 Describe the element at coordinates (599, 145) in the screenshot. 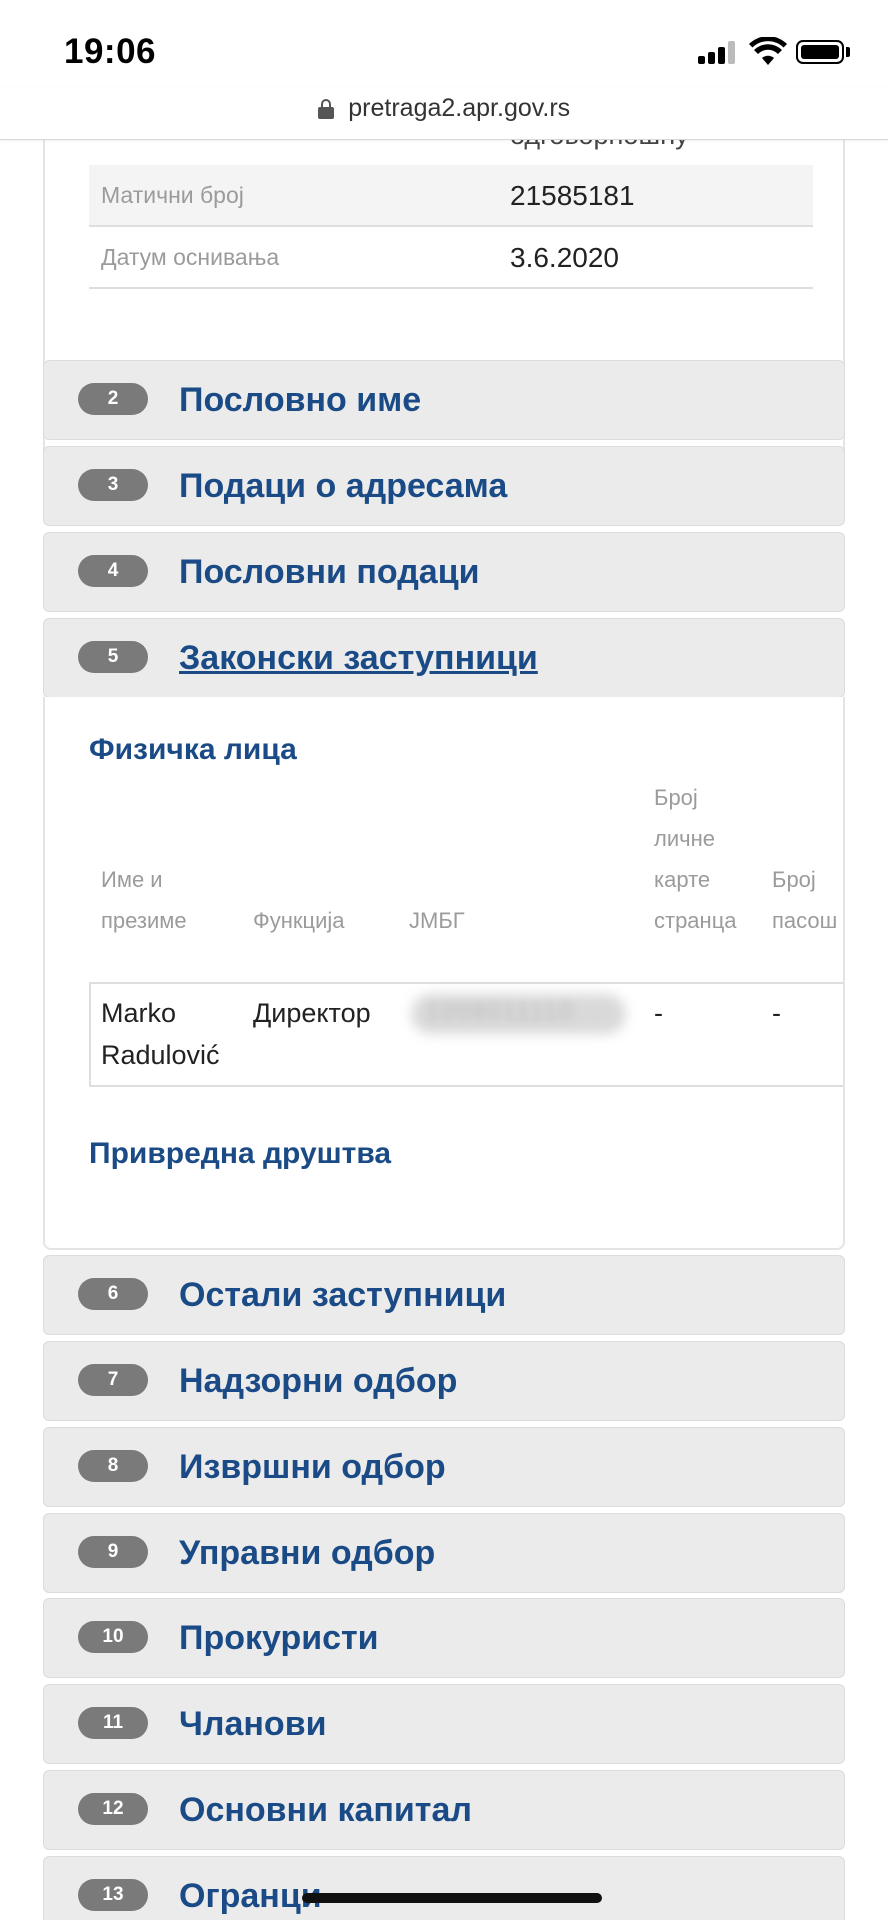

I see `legal-form-value-cut: одговорношћу` at that location.